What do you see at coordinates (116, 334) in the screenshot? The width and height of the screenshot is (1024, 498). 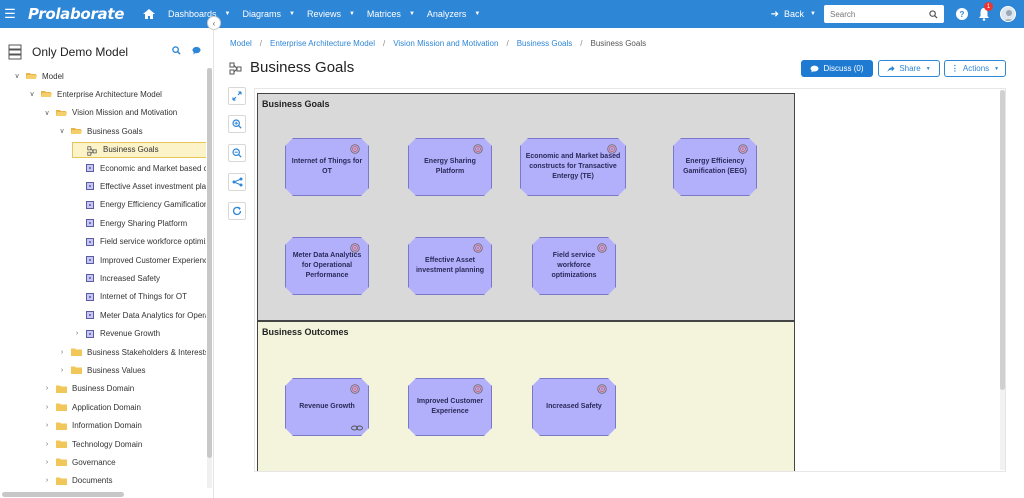 I see `tree-node: › Revenue Growth` at bounding box center [116, 334].